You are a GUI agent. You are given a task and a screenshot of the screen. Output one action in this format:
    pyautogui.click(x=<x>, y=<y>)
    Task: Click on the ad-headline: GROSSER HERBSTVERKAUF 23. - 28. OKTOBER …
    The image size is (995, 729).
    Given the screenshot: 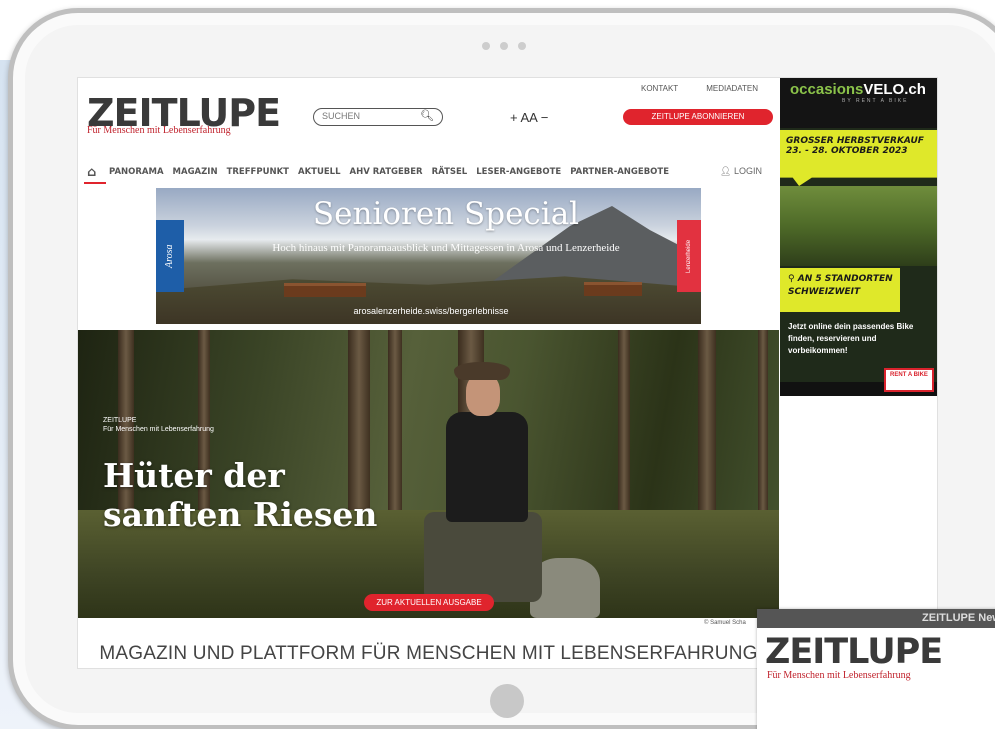 What is the action you would take?
    pyautogui.click(x=855, y=146)
    